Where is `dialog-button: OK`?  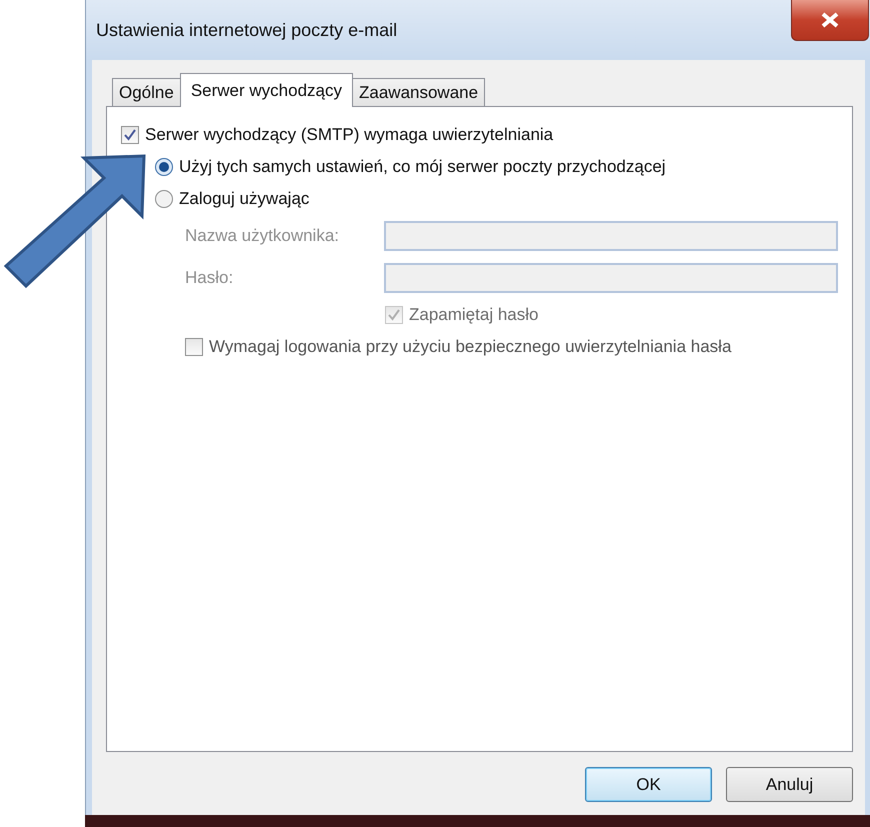 dialog-button: OK is located at coordinates (648, 784).